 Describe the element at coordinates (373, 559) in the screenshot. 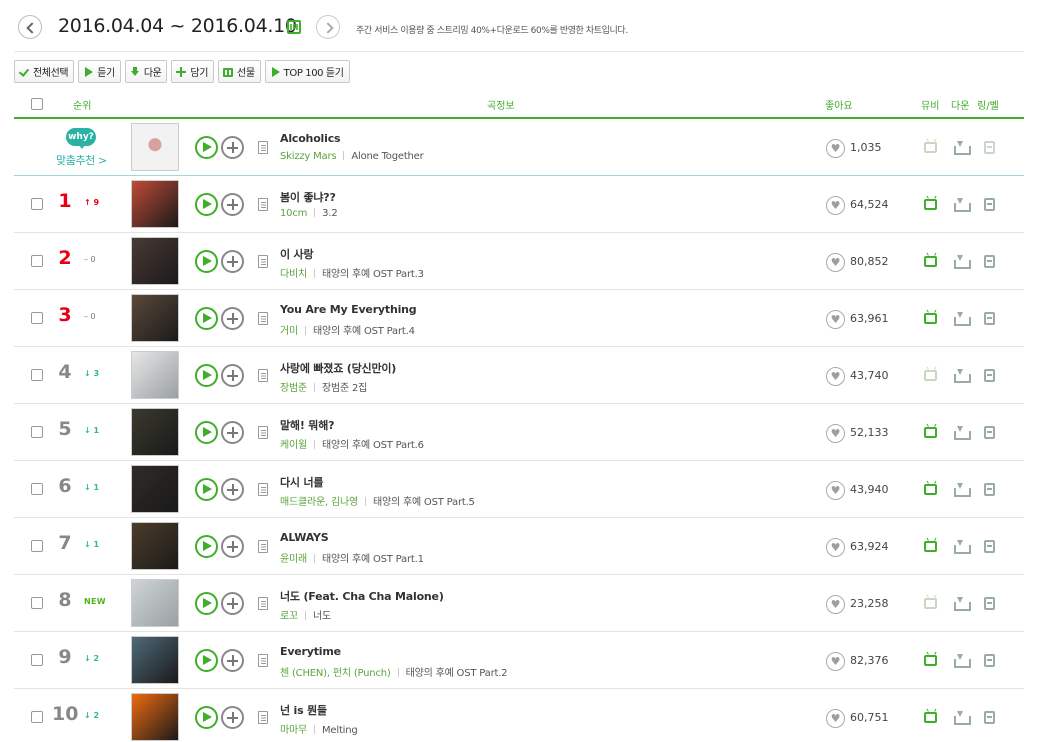

I see `album-link: 태양의 후예 OST Part.1` at that location.